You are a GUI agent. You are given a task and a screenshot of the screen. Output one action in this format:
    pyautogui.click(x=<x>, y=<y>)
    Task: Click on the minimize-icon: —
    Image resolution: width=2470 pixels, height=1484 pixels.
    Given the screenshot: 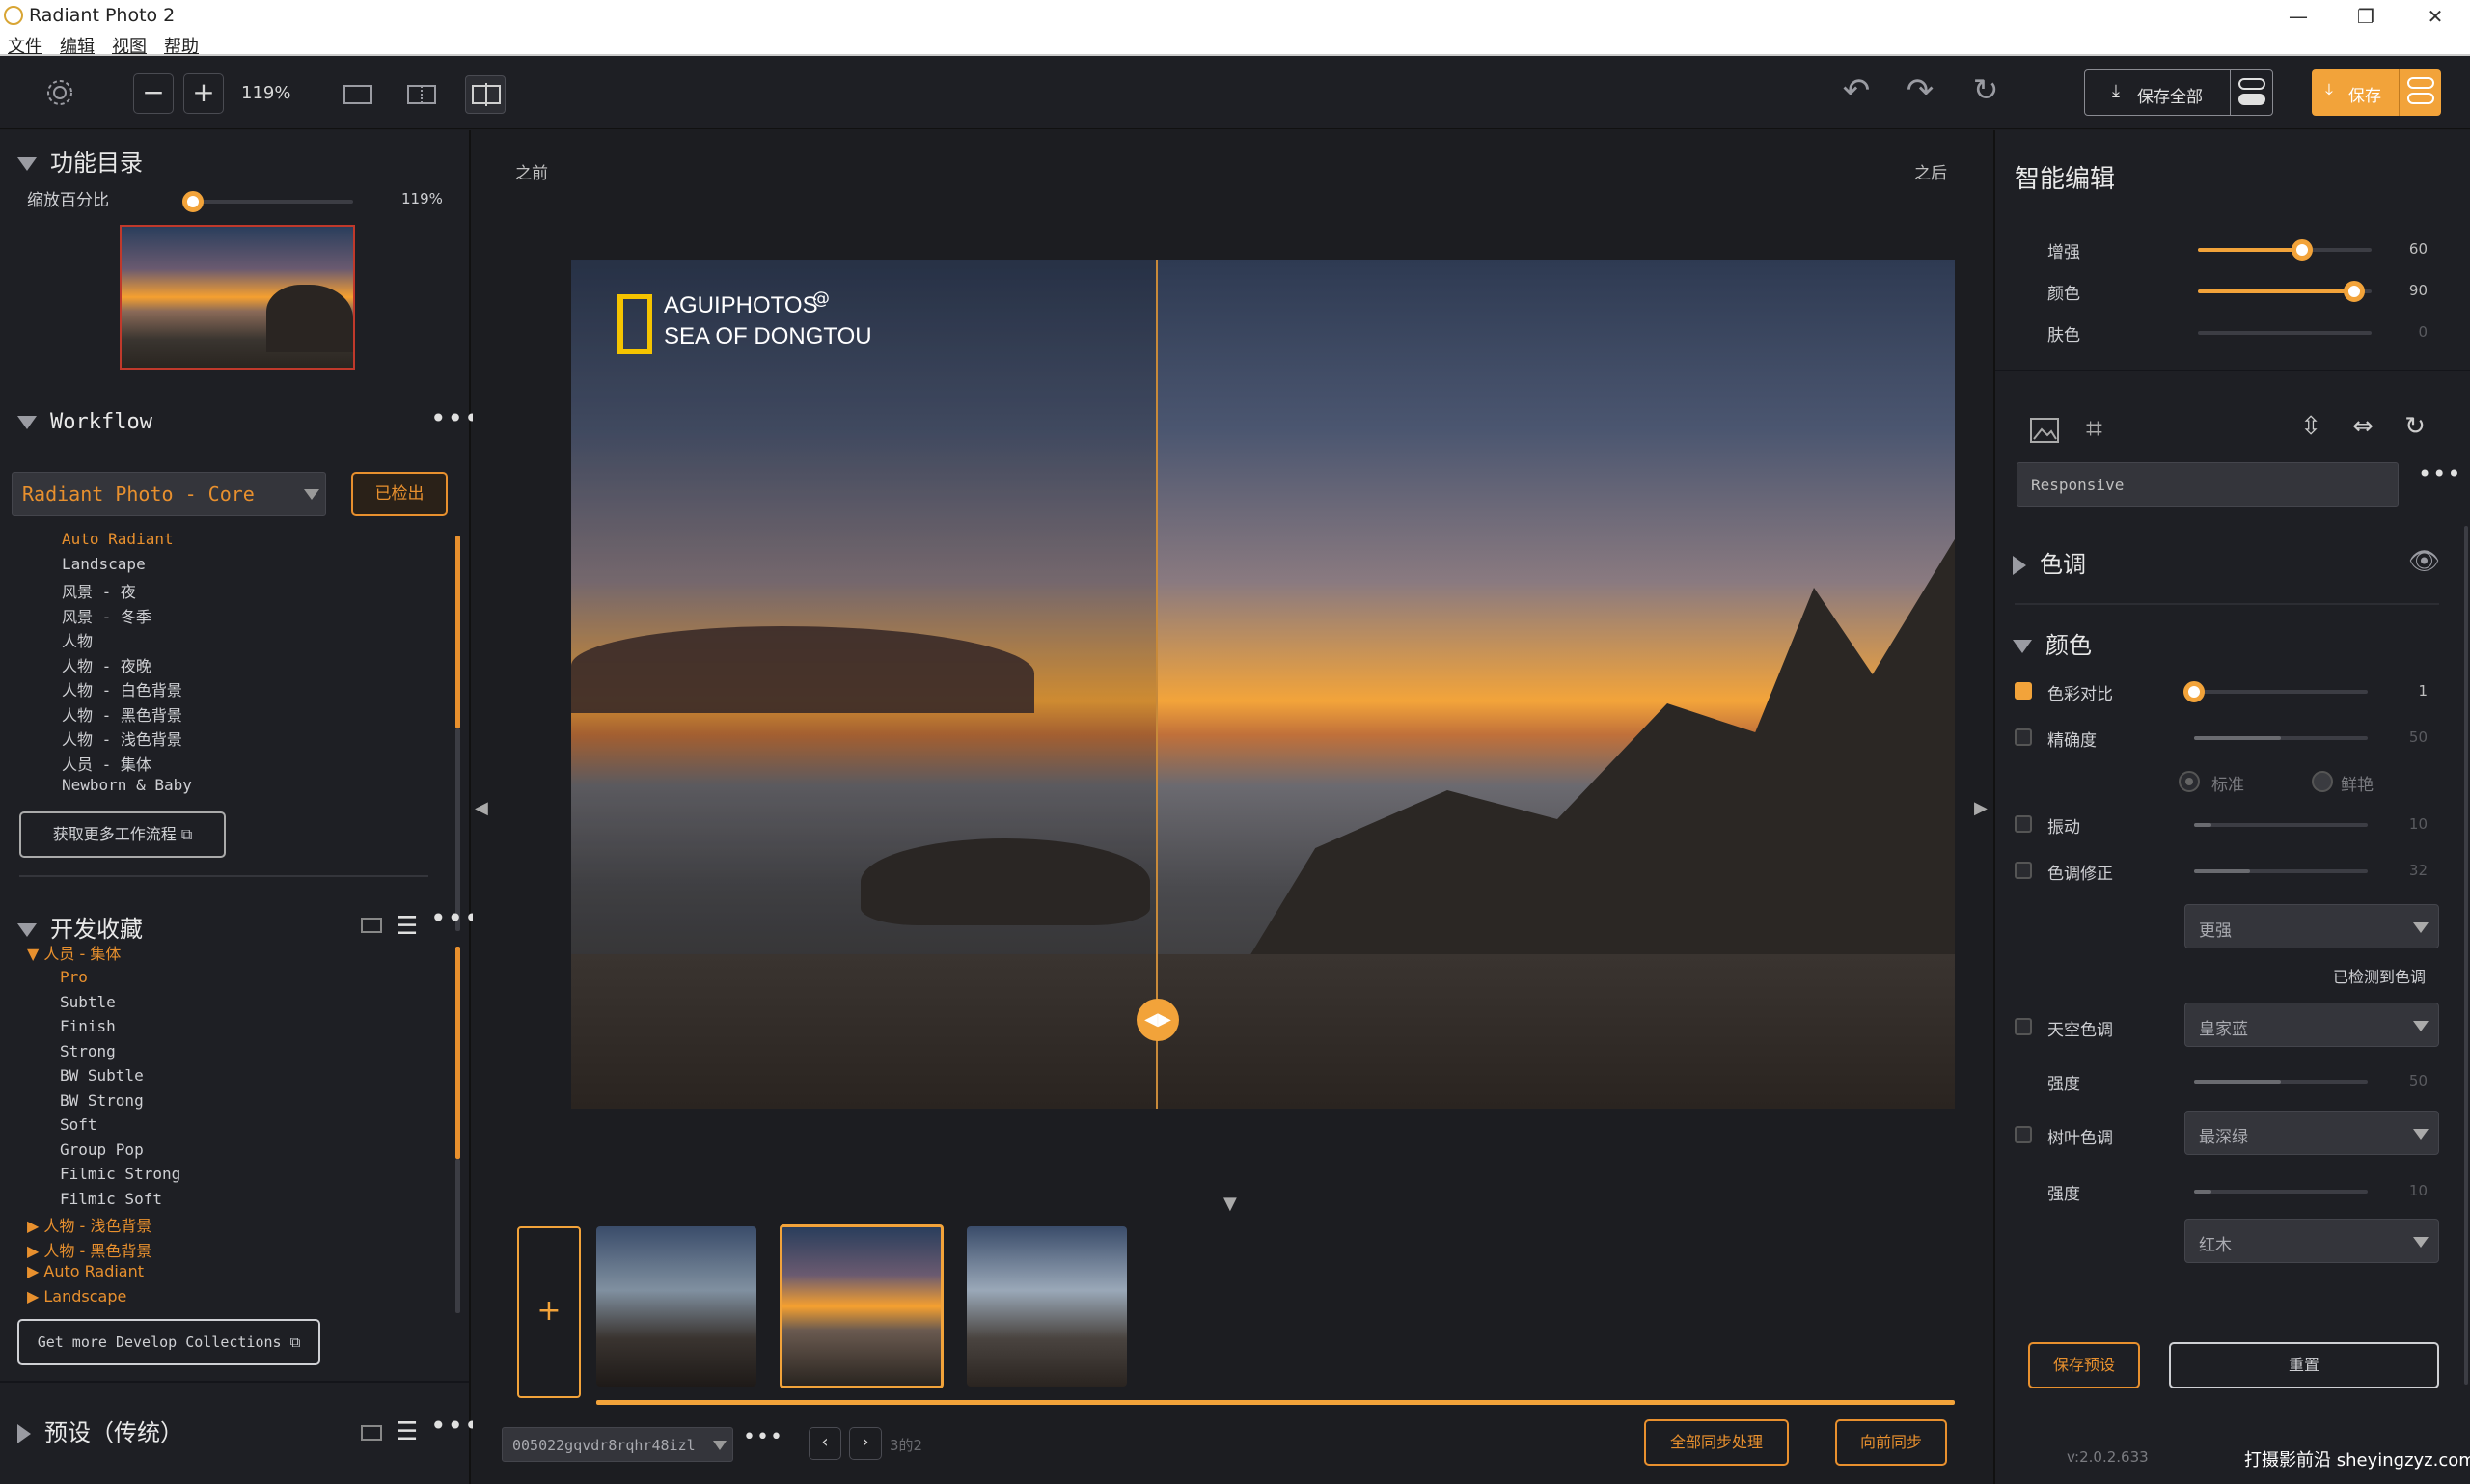 What is the action you would take?
    pyautogui.click(x=2298, y=16)
    